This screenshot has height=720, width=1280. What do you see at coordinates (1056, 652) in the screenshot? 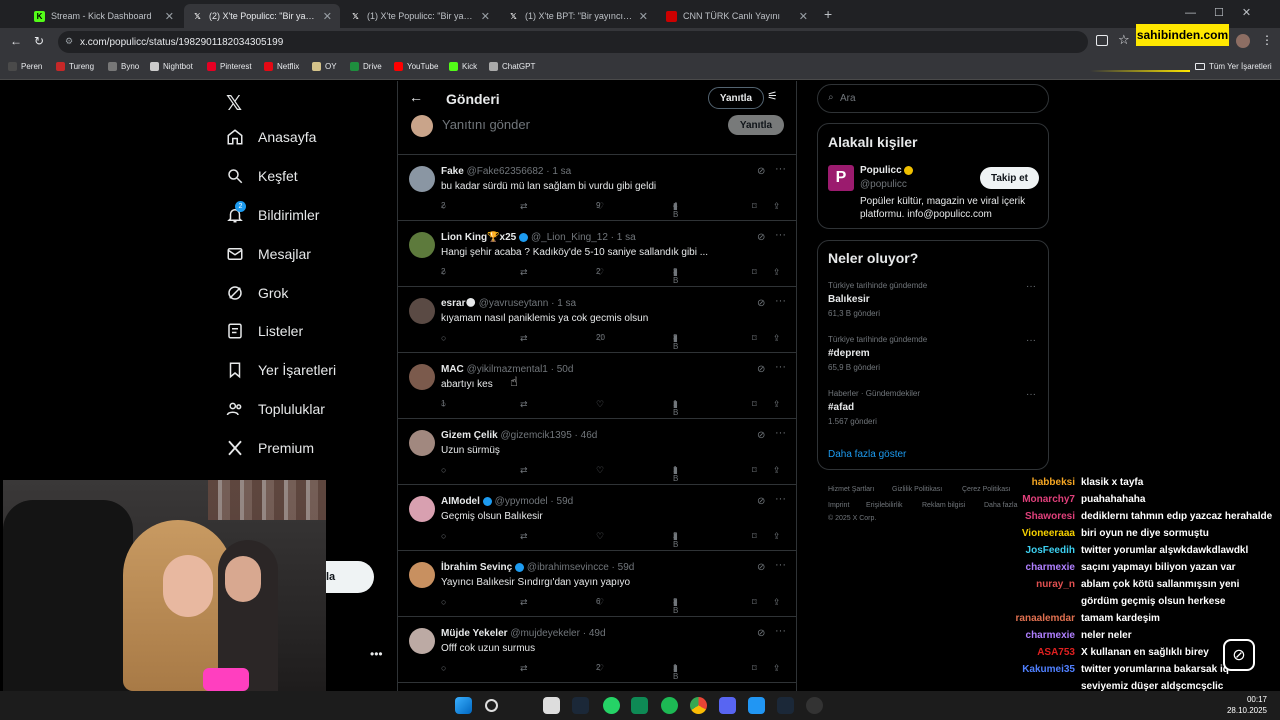
I see `chat-username: ASA753` at bounding box center [1056, 652].